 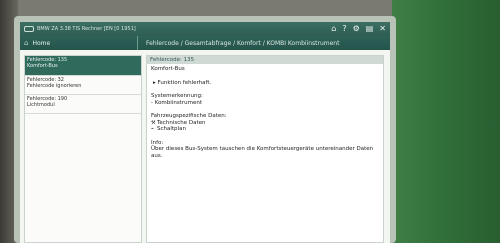 What do you see at coordinates (265, 60) in the screenshot?
I see `detail-header: Fehlercode: 135` at bounding box center [265, 60].